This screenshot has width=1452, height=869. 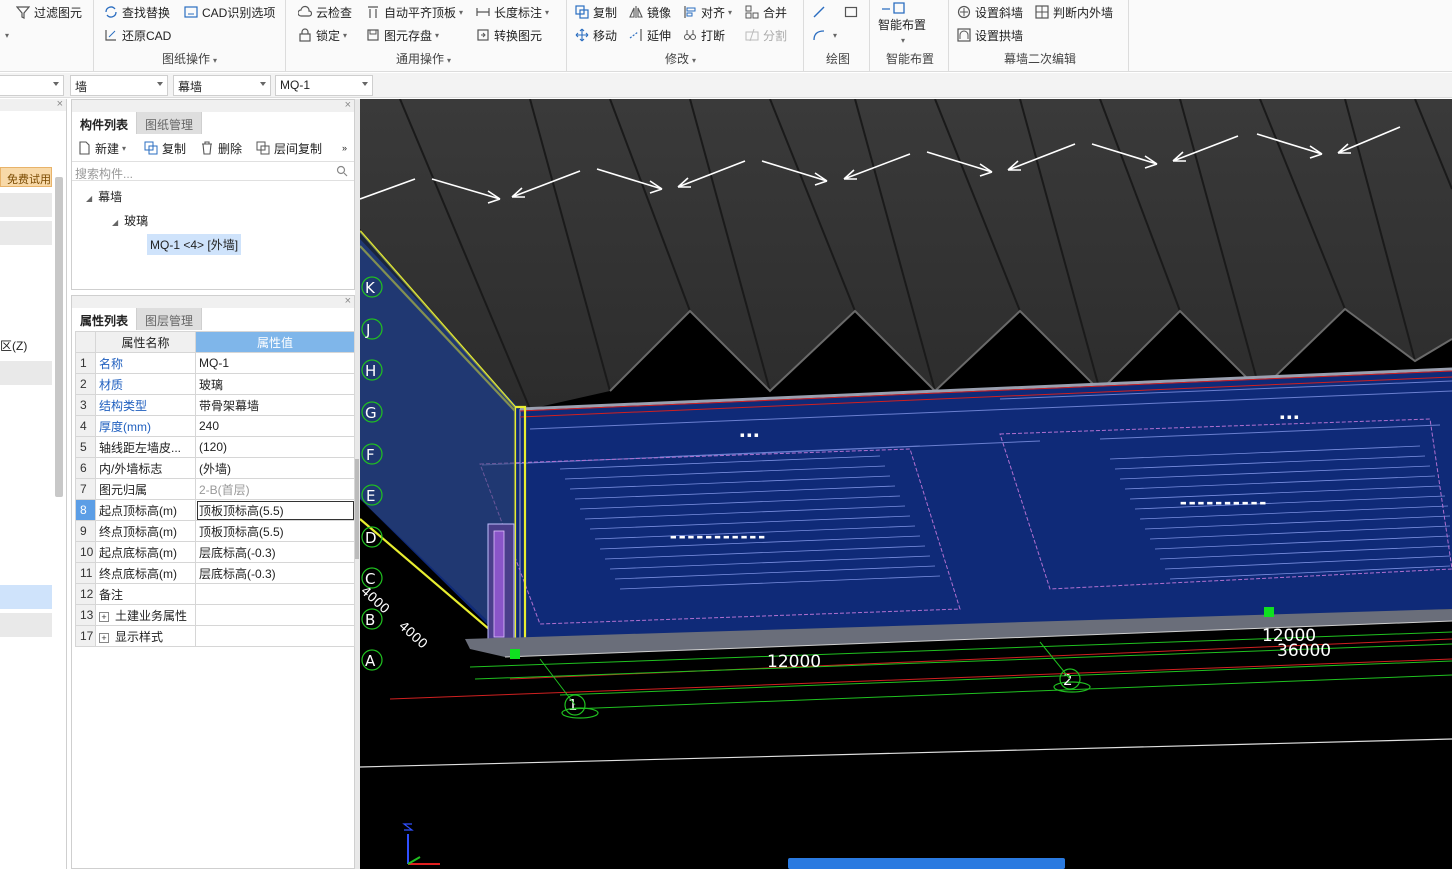 I want to click on property-row: 7 图元归属 2-B(首层), so click(x=215, y=489).